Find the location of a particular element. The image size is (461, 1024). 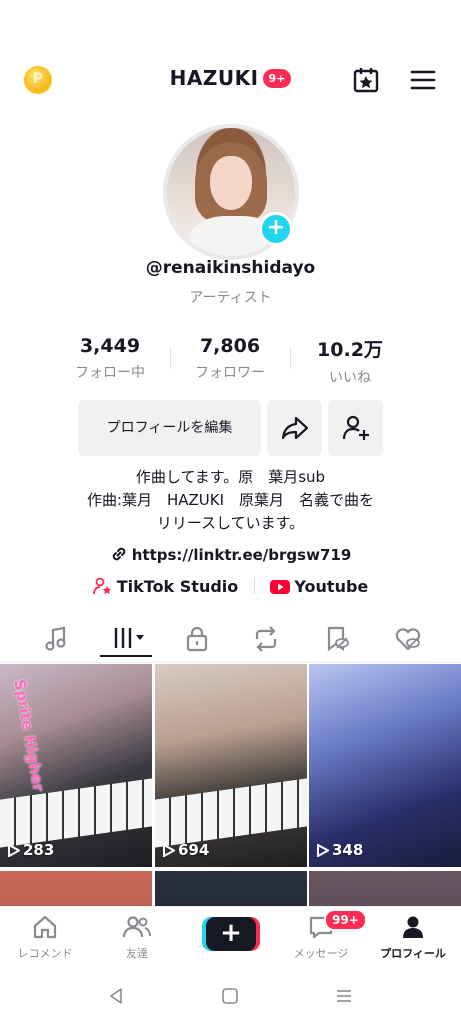

followers-stat: 7,806 フォロワー is located at coordinates (230, 358).